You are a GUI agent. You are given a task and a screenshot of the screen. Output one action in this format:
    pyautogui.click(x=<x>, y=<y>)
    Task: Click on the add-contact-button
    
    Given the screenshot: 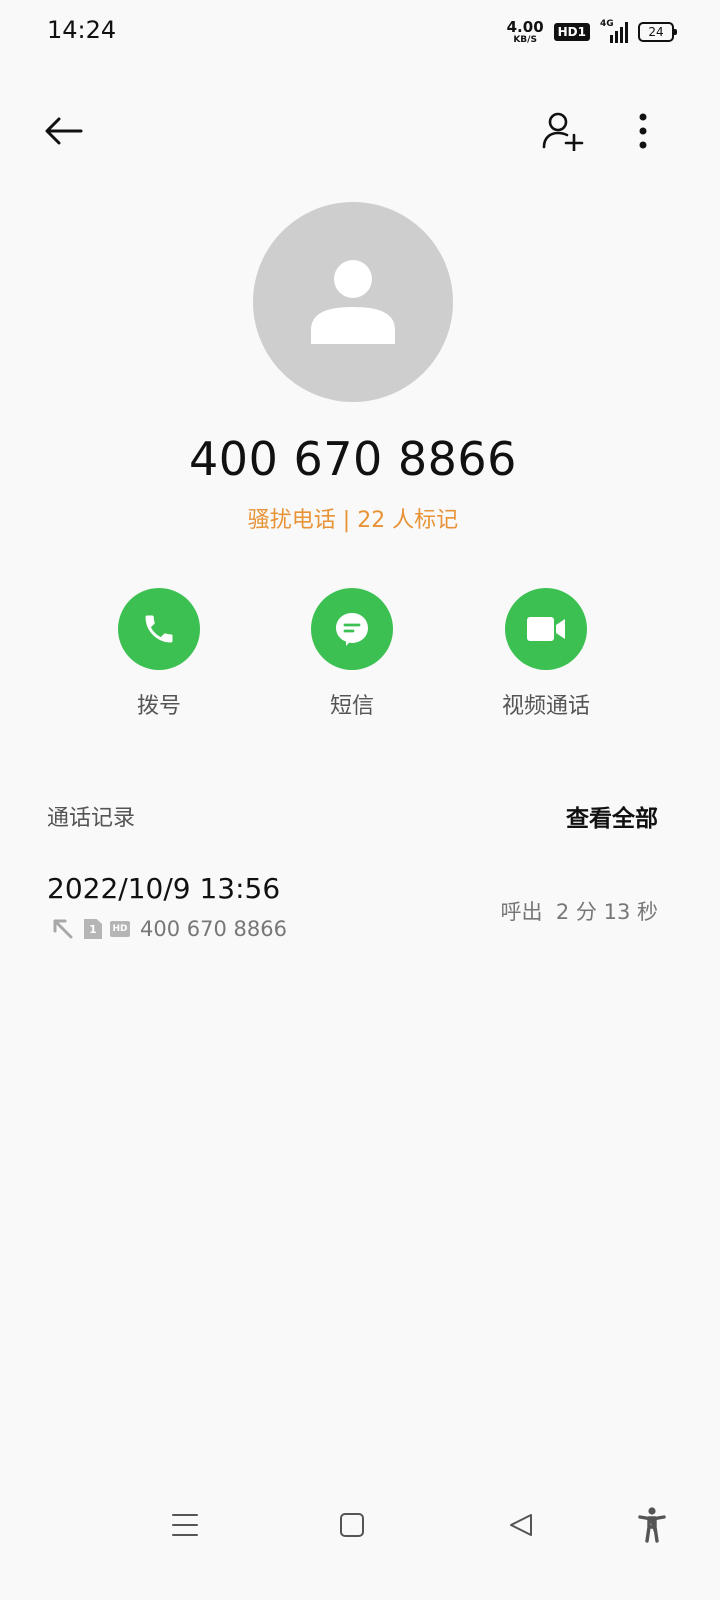 What is the action you would take?
    pyautogui.click(x=563, y=131)
    